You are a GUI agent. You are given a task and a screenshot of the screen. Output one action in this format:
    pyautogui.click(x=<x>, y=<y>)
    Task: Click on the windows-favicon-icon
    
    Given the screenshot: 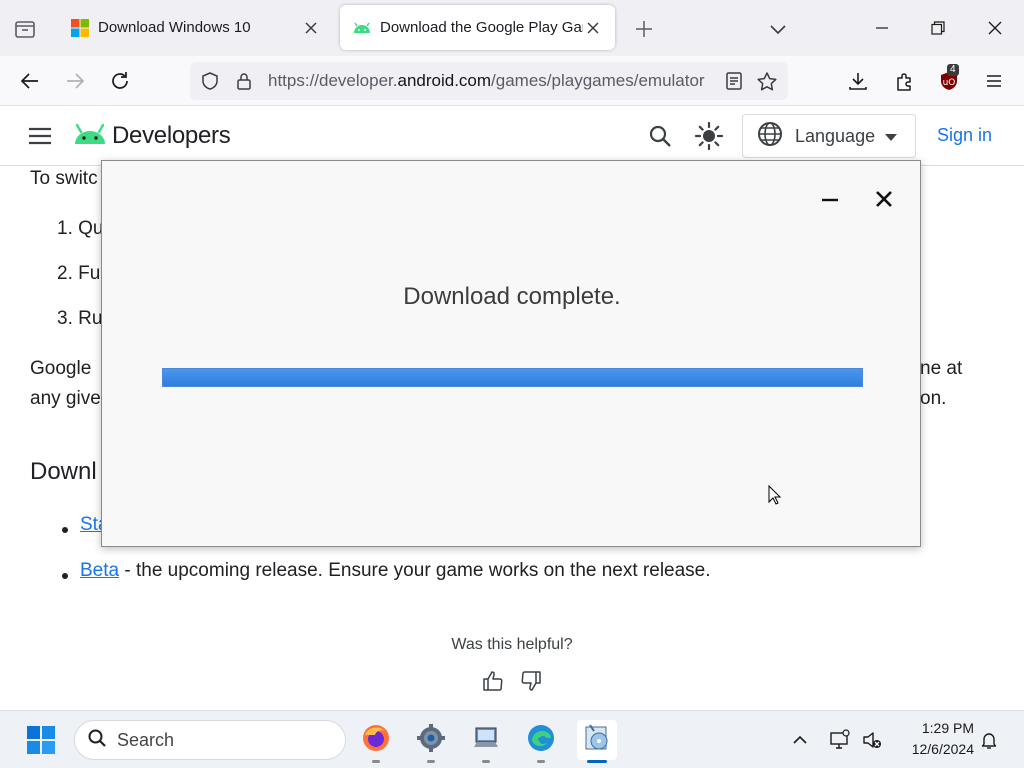 What is the action you would take?
    pyautogui.click(x=80, y=28)
    